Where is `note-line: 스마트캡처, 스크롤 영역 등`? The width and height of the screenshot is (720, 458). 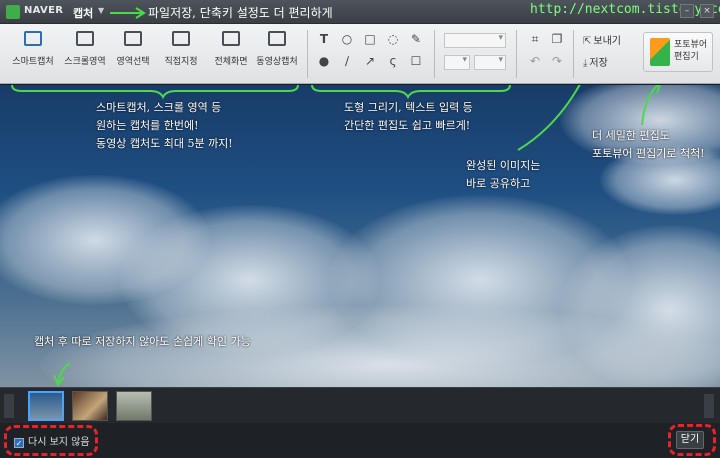 note-line: 스마트캡처, 스크롤 영역 등 is located at coordinates (159, 107).